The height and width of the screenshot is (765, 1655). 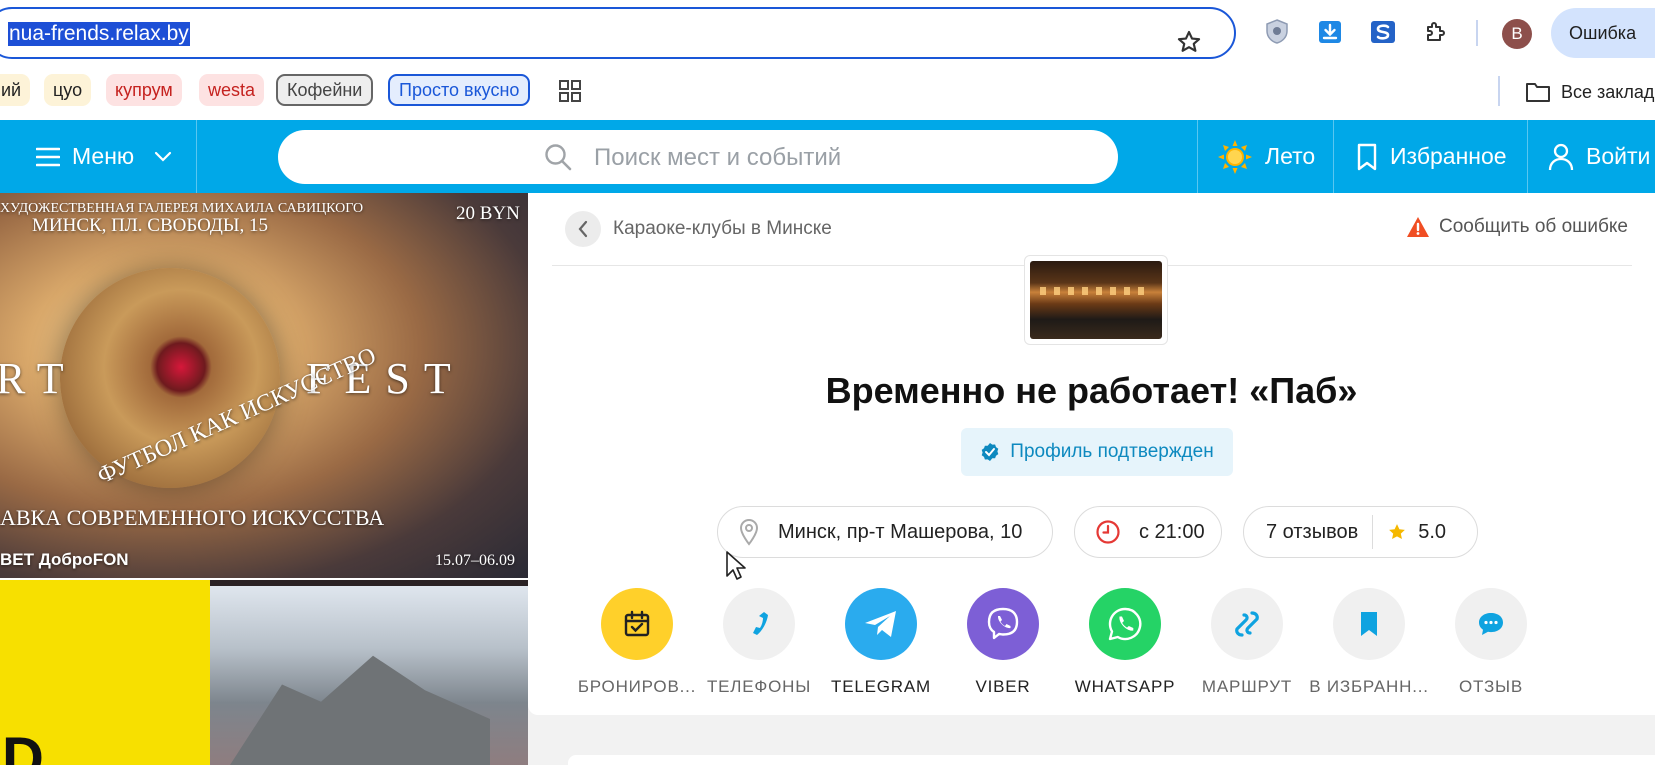 I want to click on all-bookmarks-label: Все заклад, so click(x=1608, y=91).